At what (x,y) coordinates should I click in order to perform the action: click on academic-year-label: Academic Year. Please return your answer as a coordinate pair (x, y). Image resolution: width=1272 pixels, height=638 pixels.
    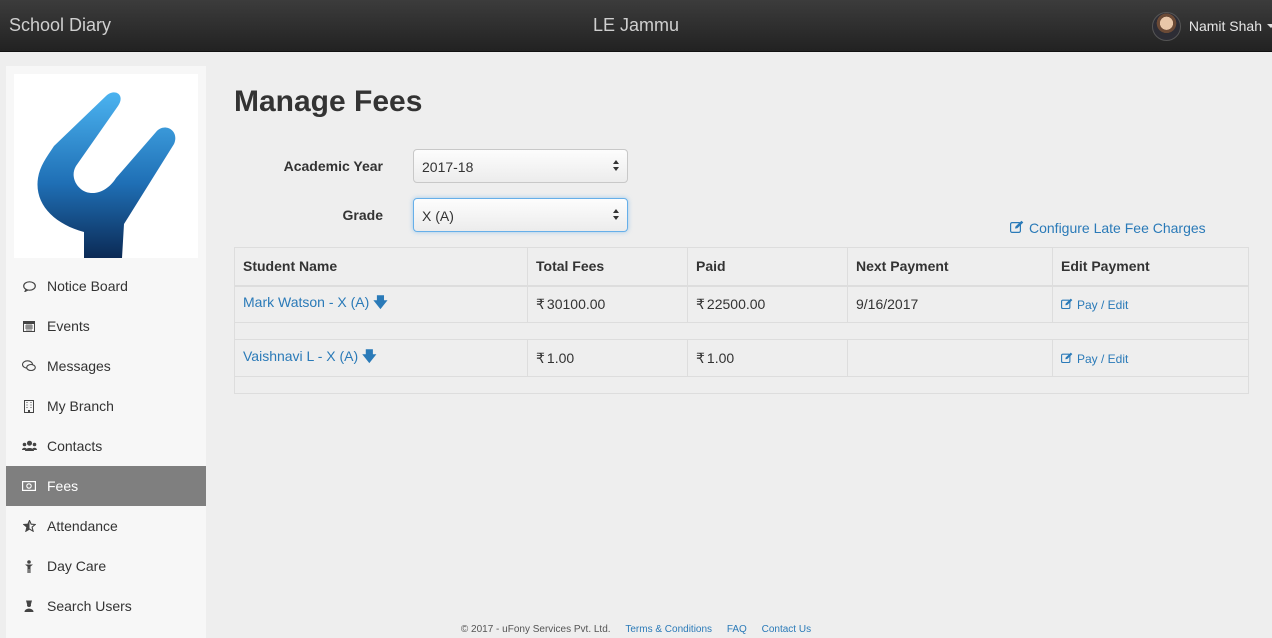
    Looking at the image, I should click on (333, 166).